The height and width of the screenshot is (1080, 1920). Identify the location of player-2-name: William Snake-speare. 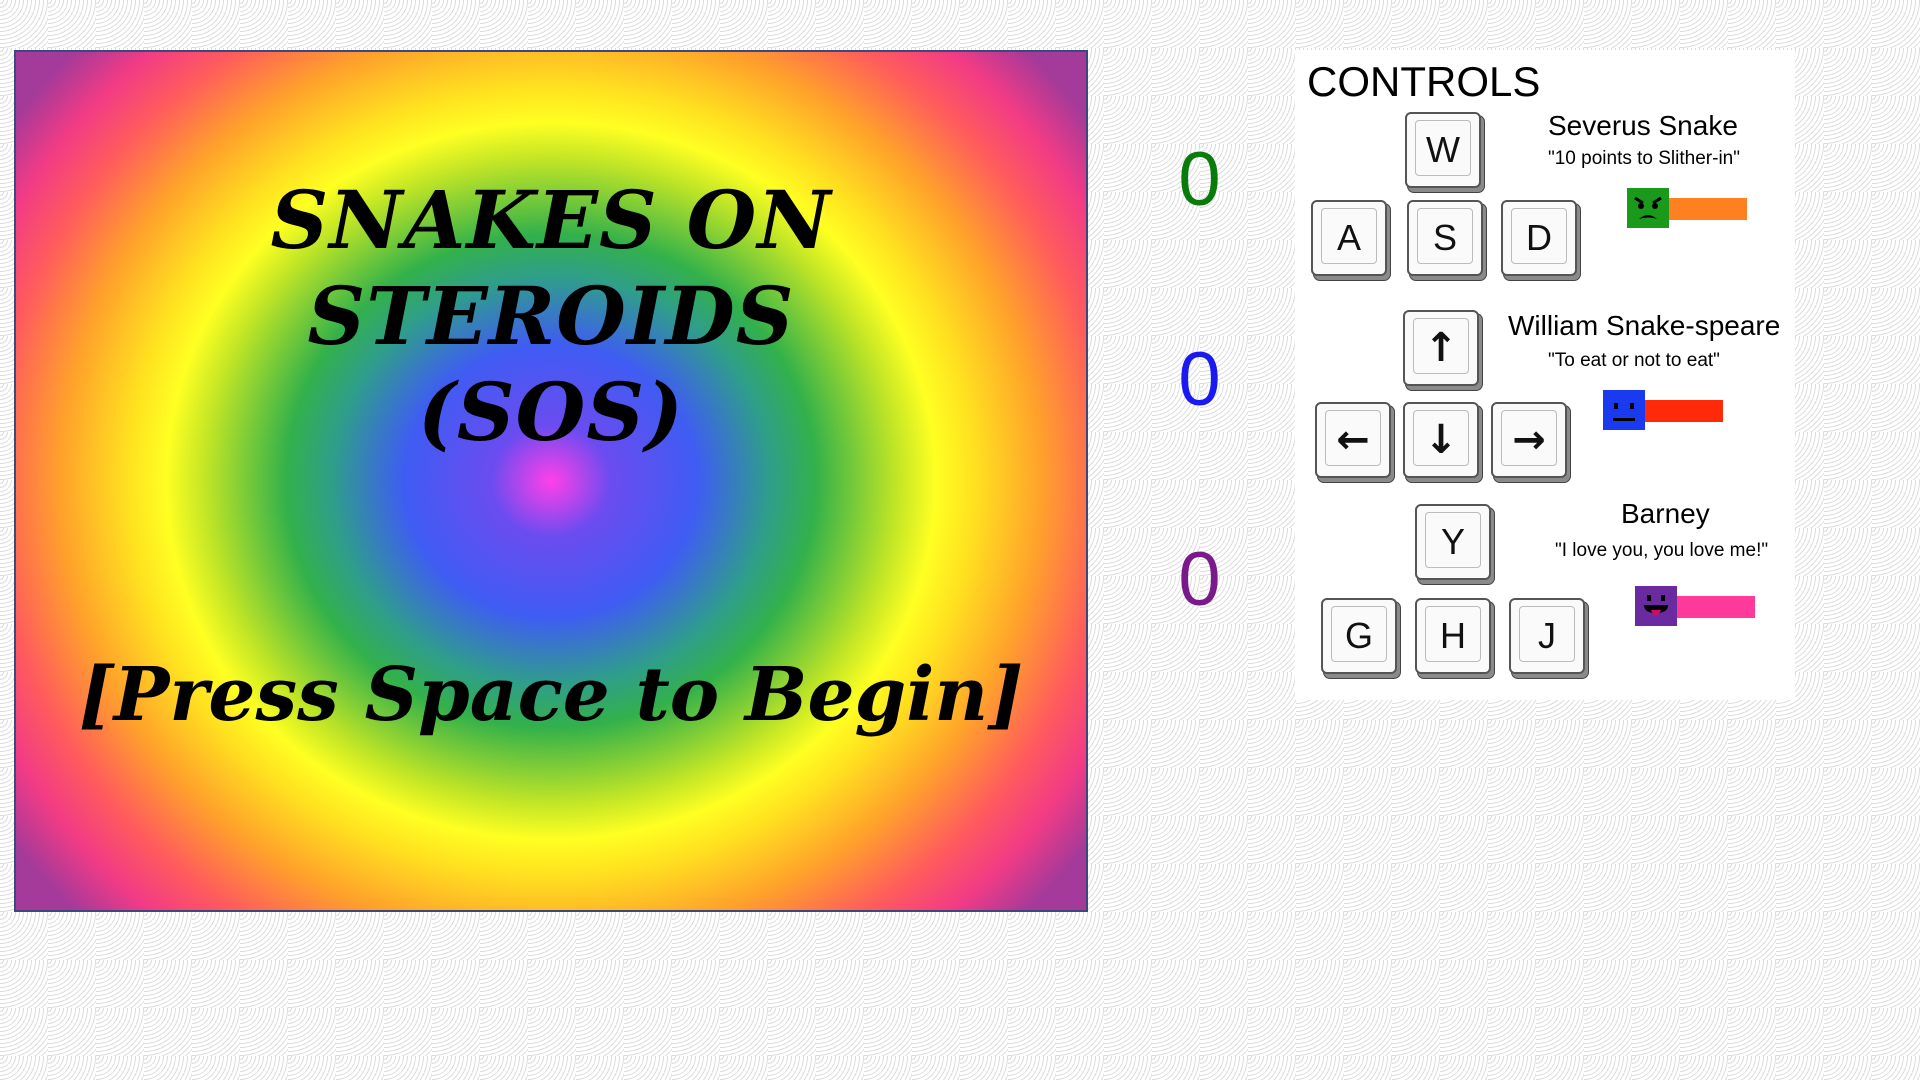
(1644, 325).